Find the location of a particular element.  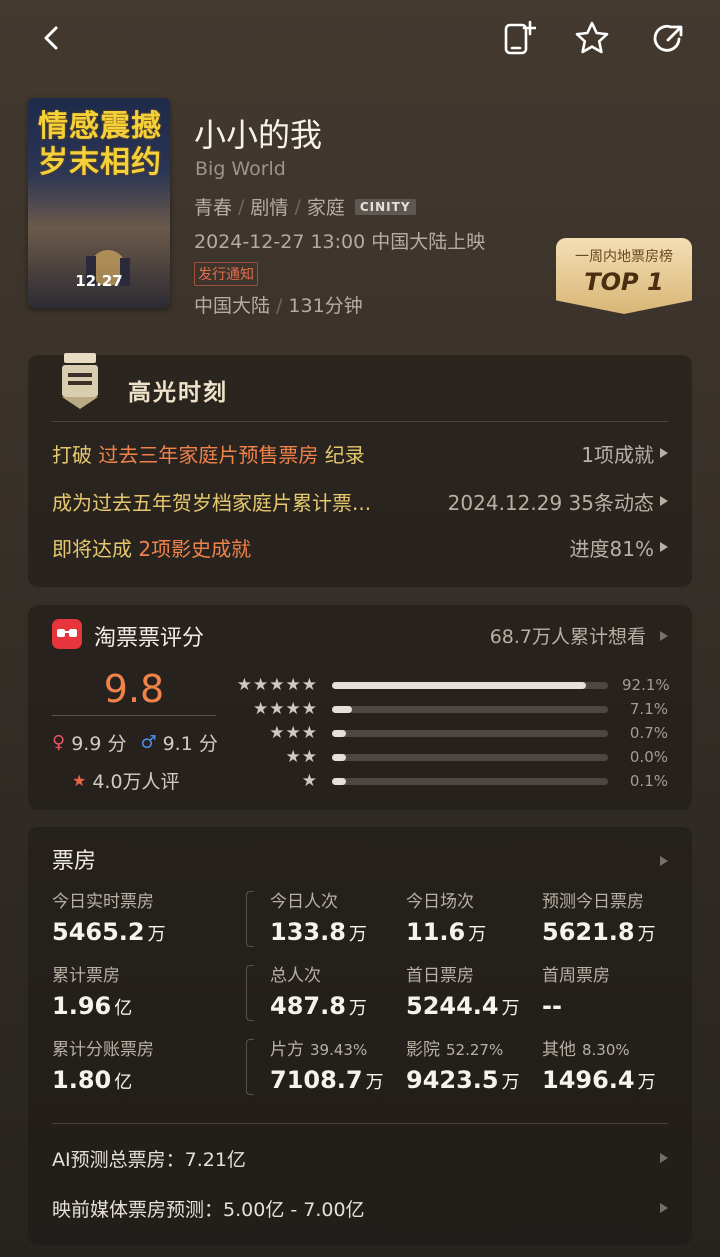

star-level-icon: ★★★ is located at coordinates (293, 733).